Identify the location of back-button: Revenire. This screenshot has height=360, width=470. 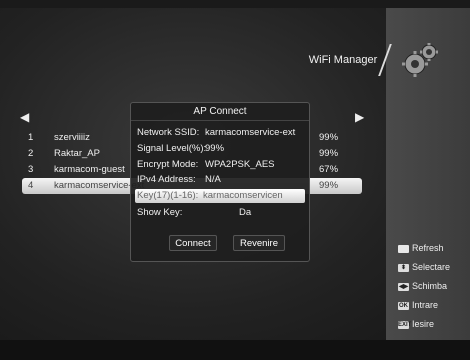
(259, 243).